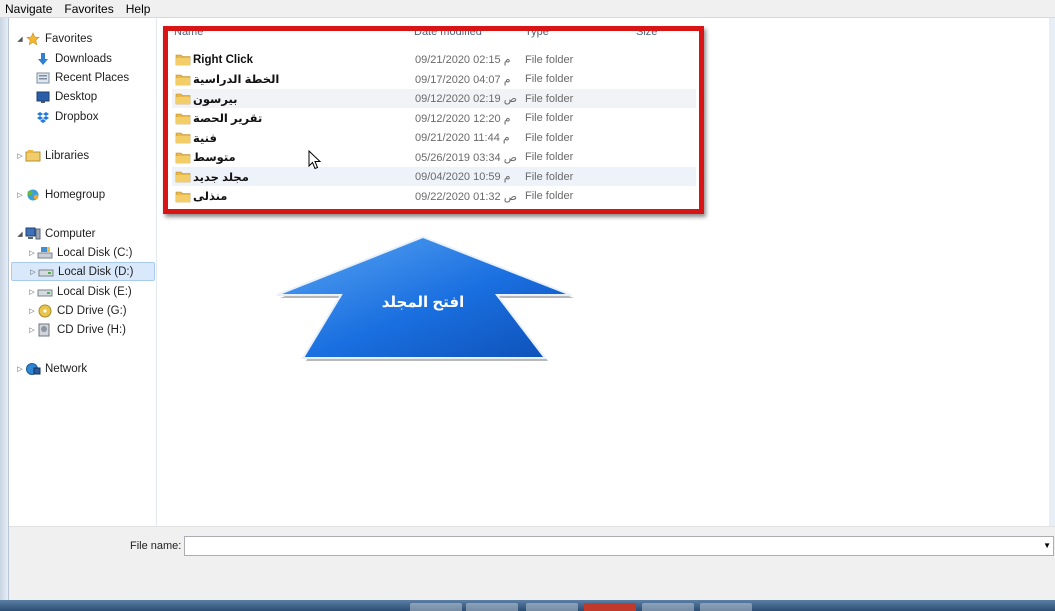 The width and height of the screenshot is (1055, 611). Describe the element at coordinates (70, 233) in the screenshot. I see `nav-computer-label: Computer` at that location.